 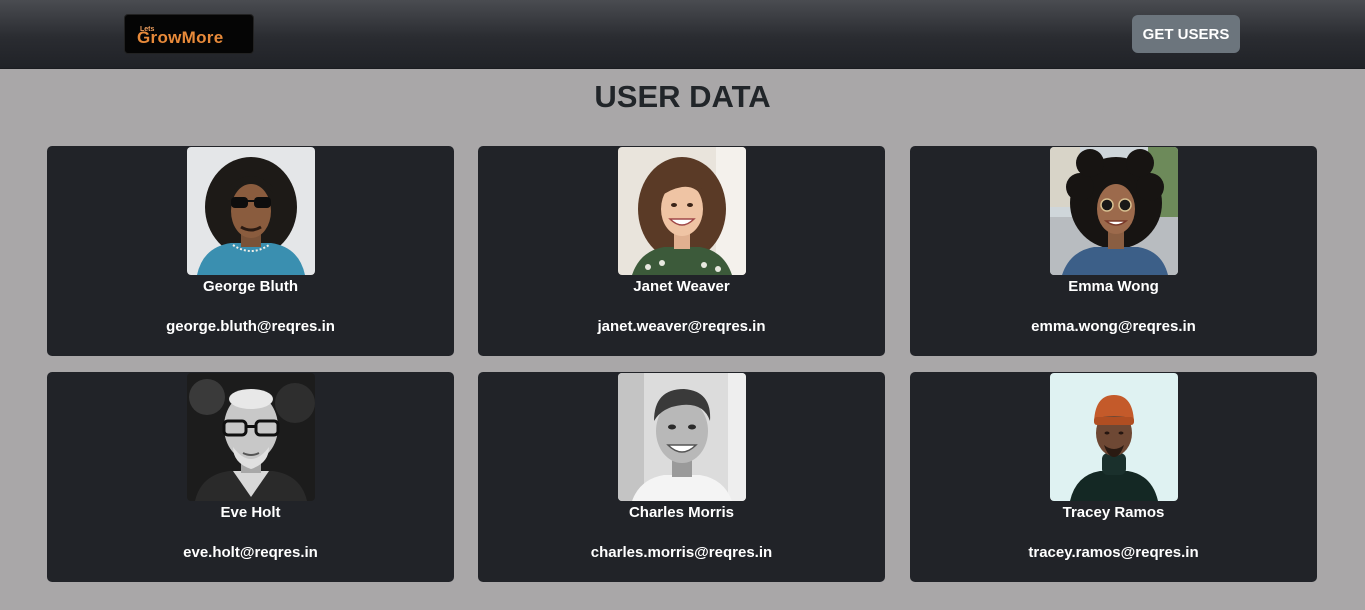 What do you see at coordinates (682, 34) in the screenshot?
I see `navbar: Lets GrowMore GET USERS` at bounding box center [682, 34].